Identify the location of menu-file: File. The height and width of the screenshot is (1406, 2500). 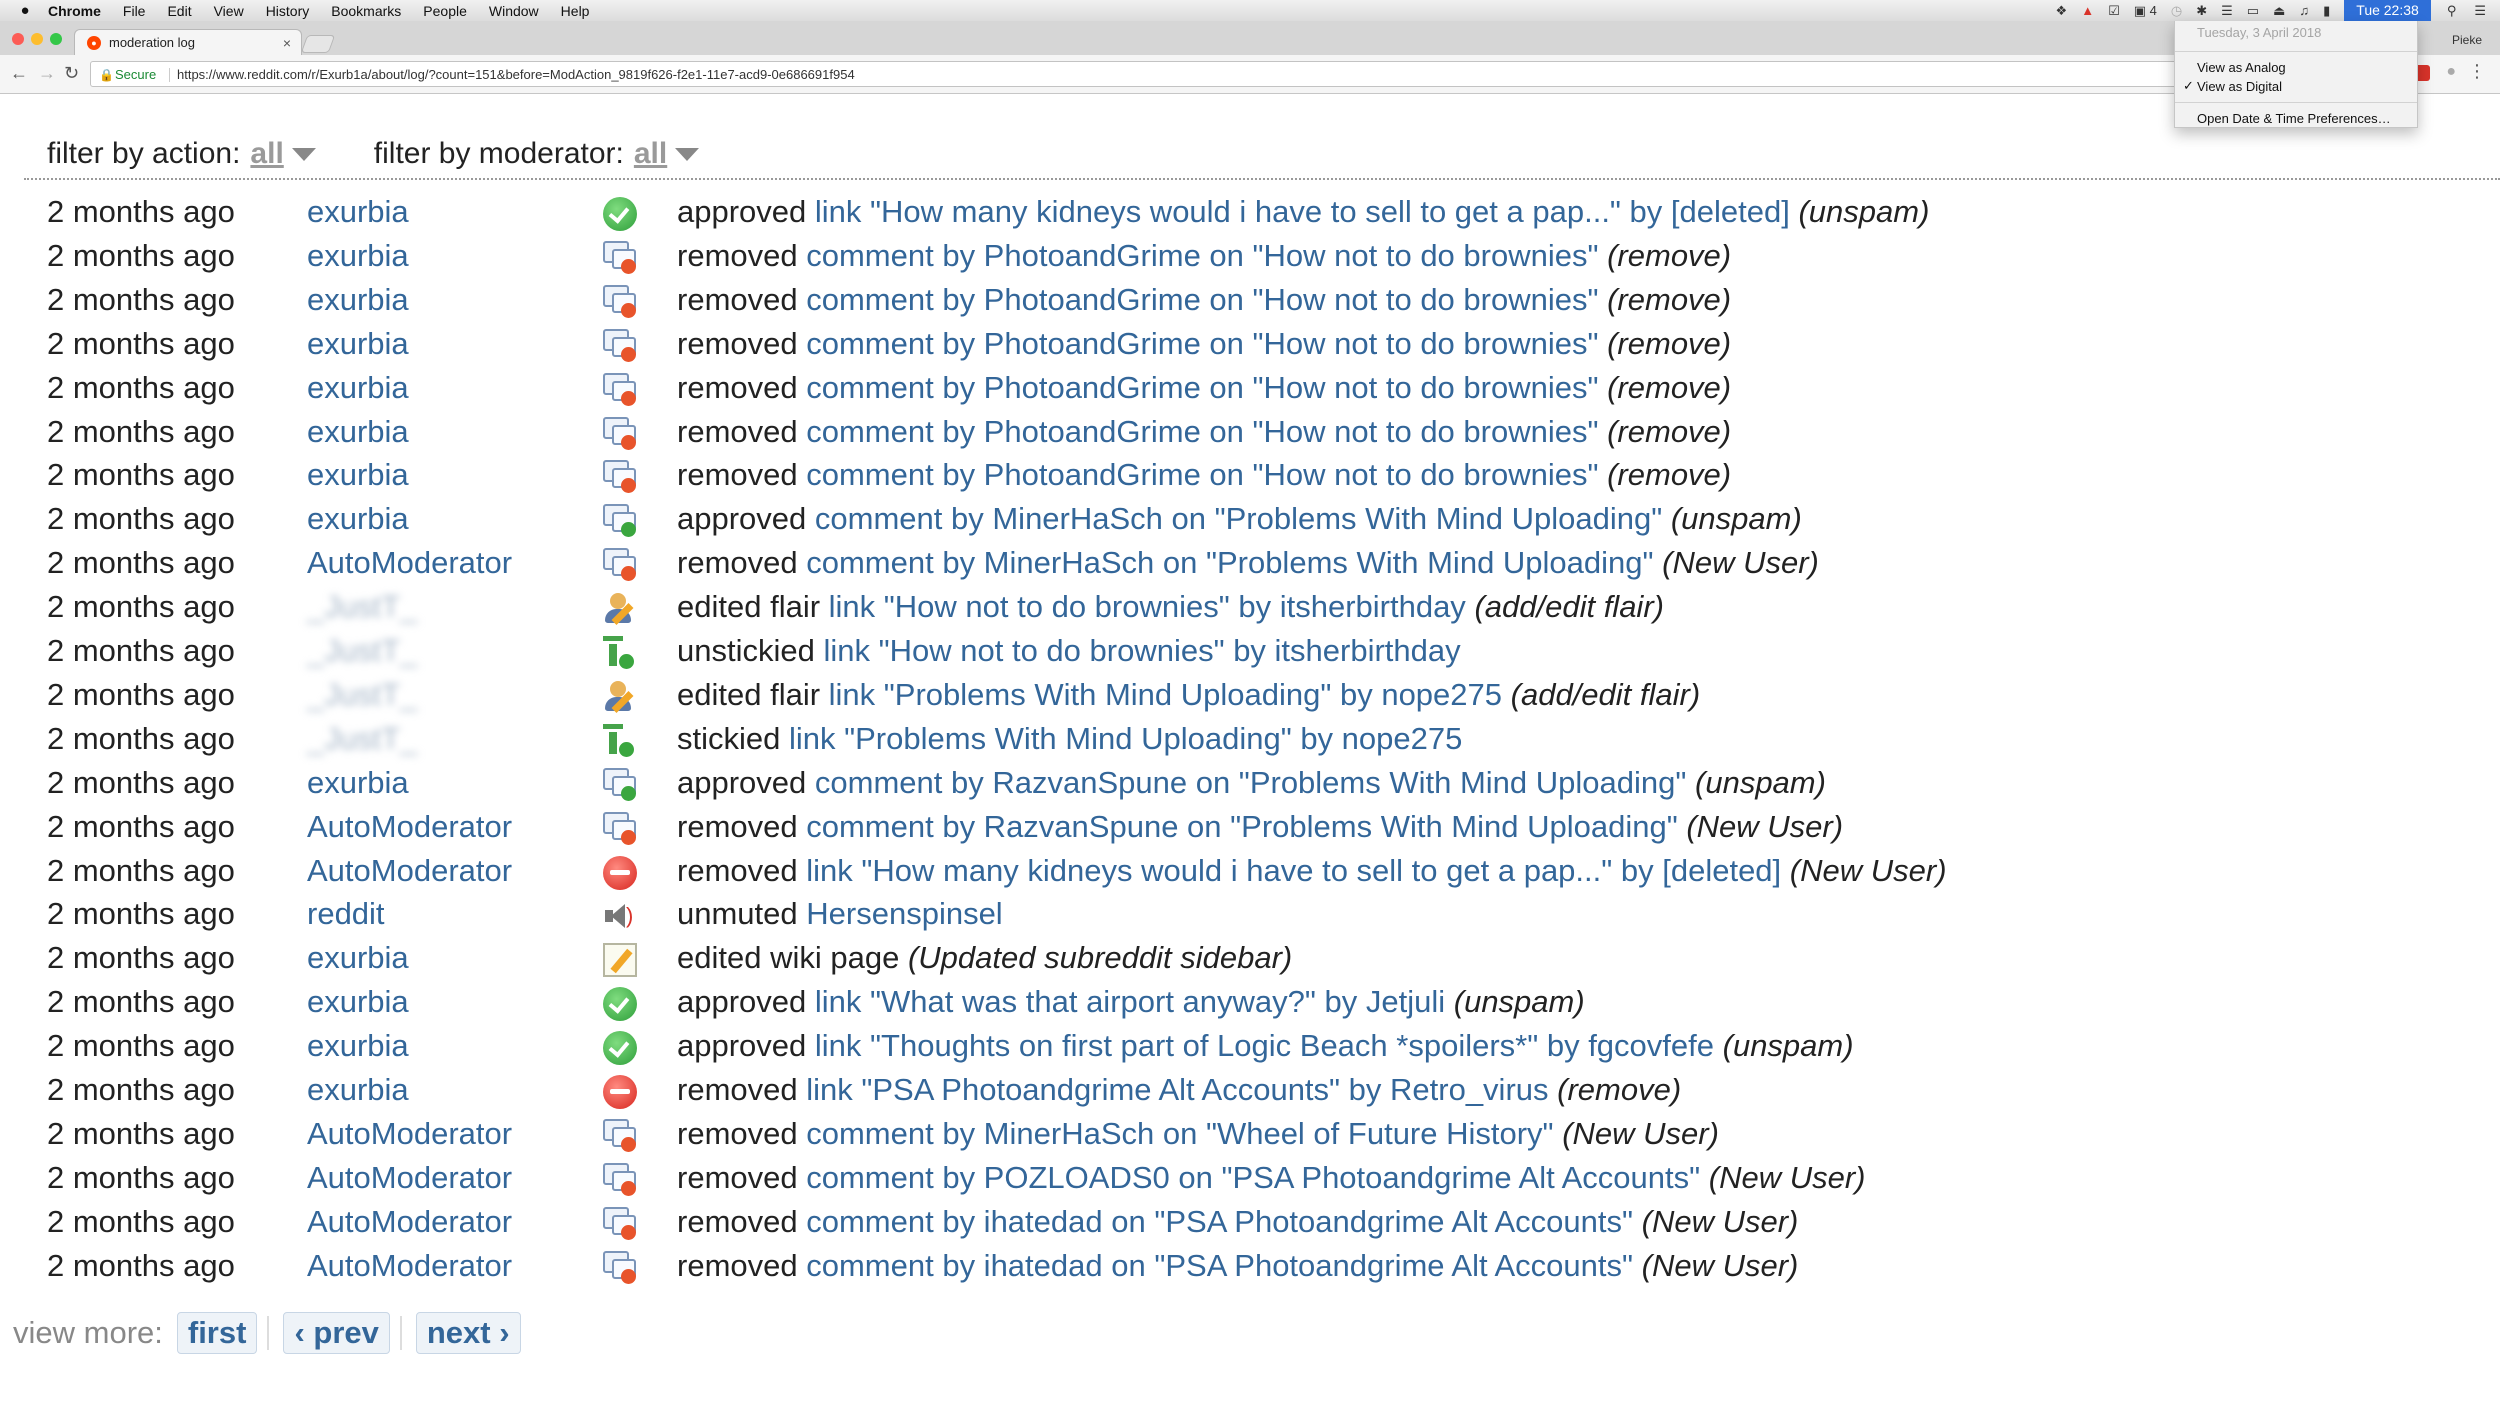
(134, 11).